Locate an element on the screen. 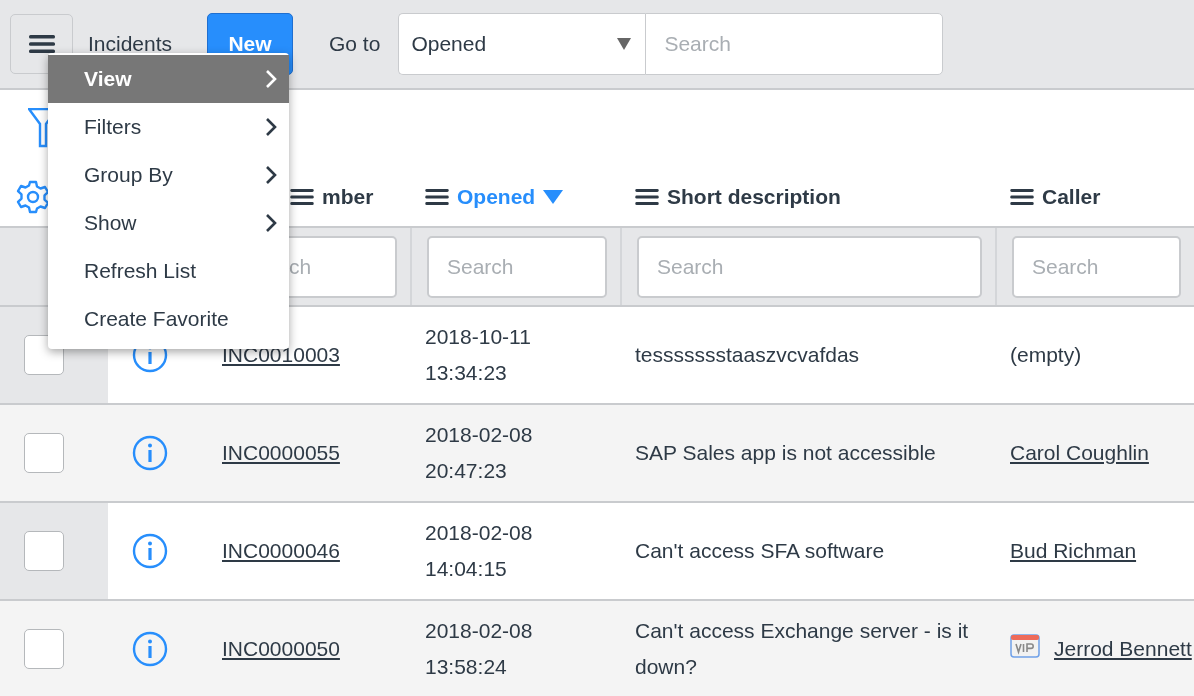 Image resolution: width=1194 pixels, height=696 pixels. sort-icon is located at coordinates (553, 197).